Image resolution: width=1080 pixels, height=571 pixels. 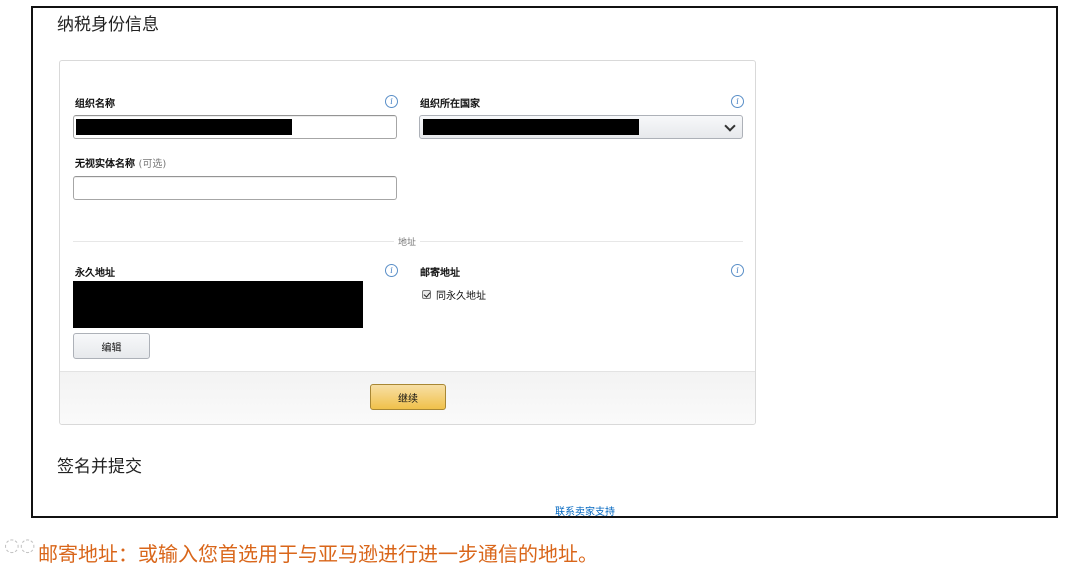 I want to click on org-country-redacted-value, so click(x=531, y=127).